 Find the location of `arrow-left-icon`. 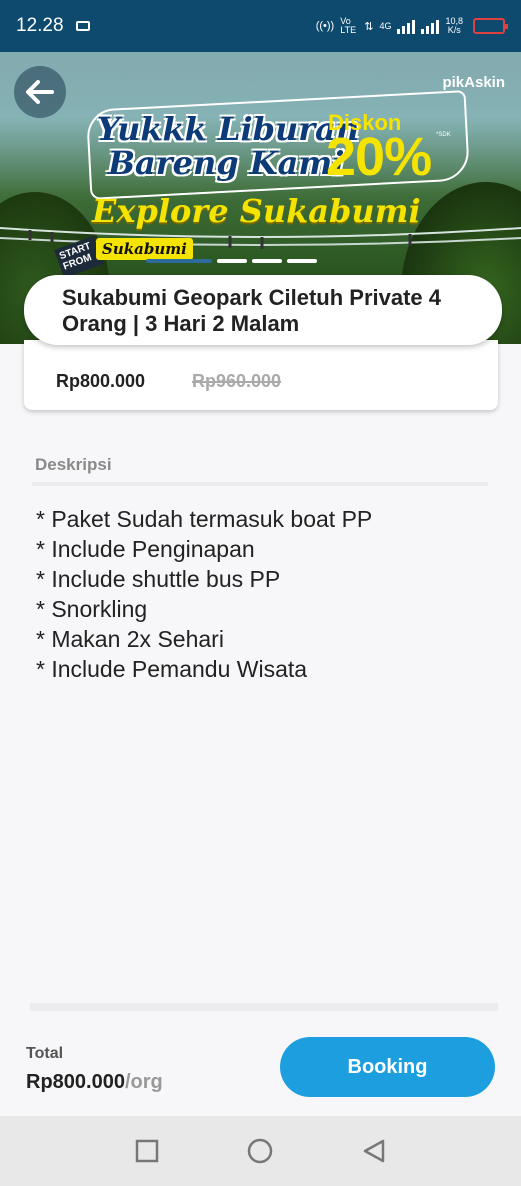

arrow-left-icon is located at coordinates (40, 92).